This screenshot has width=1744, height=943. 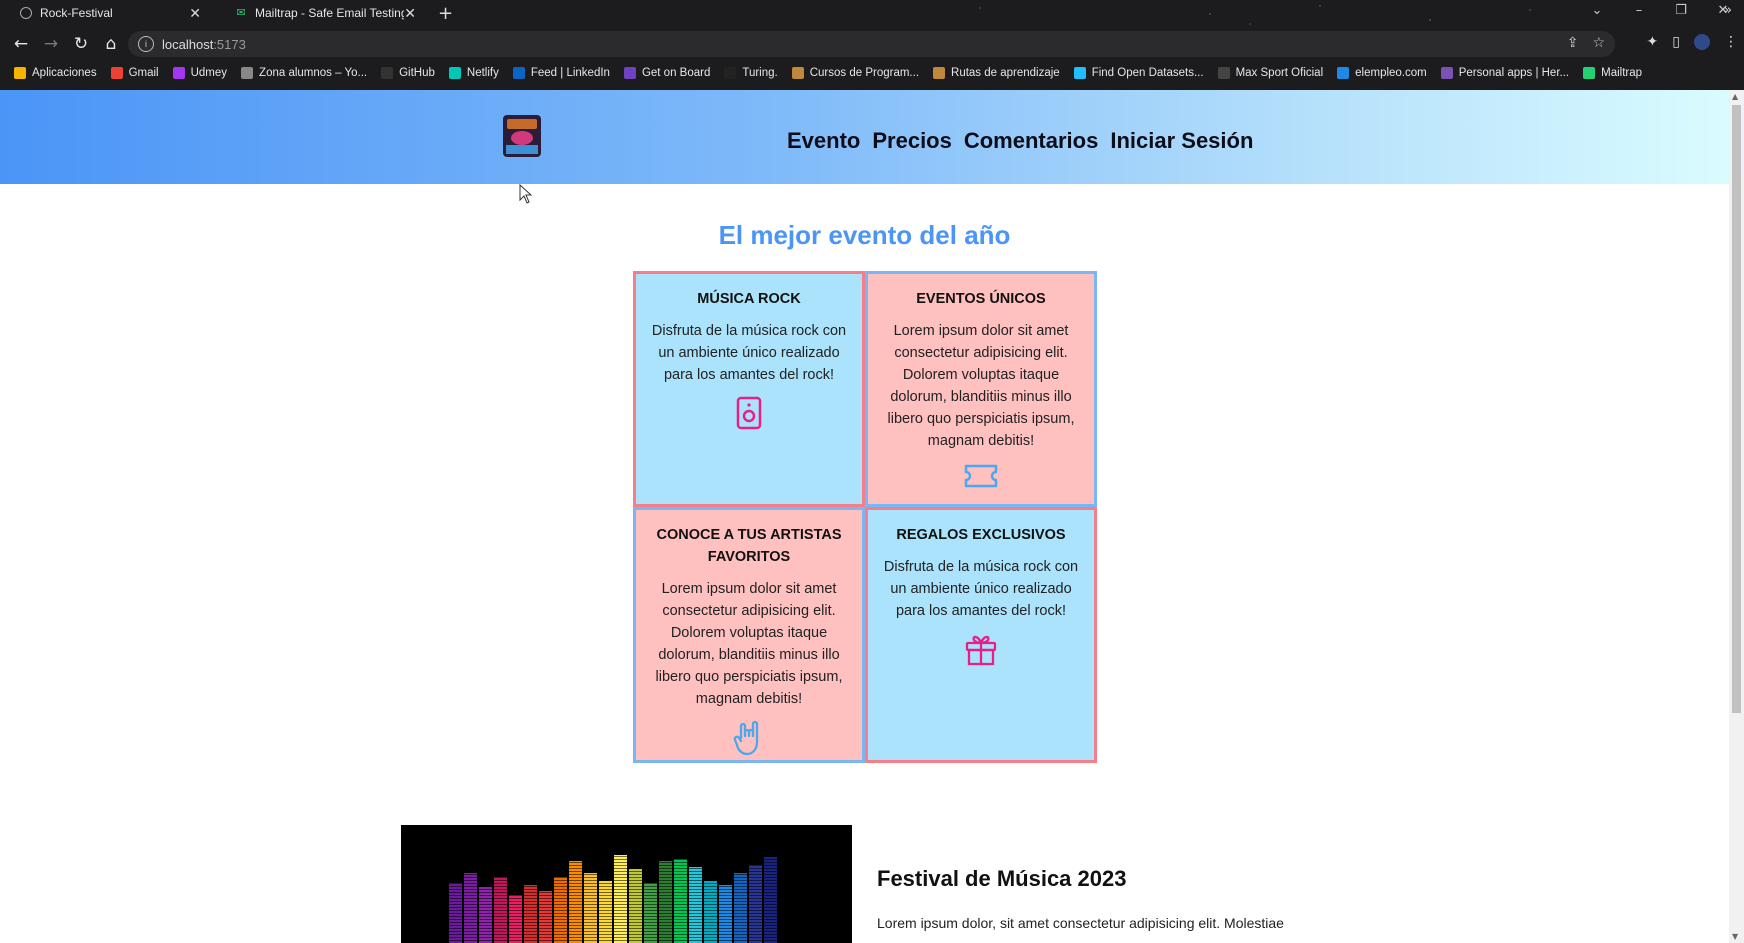 I want to click on address-bar: i localhost:5173 ⇪ ☆, so click(x=871, y=44).